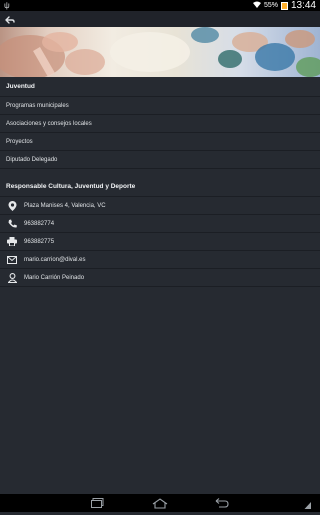 This screenshot has width=320, height=515. I want to click on usb-icon: ψ, so click(7, 5).